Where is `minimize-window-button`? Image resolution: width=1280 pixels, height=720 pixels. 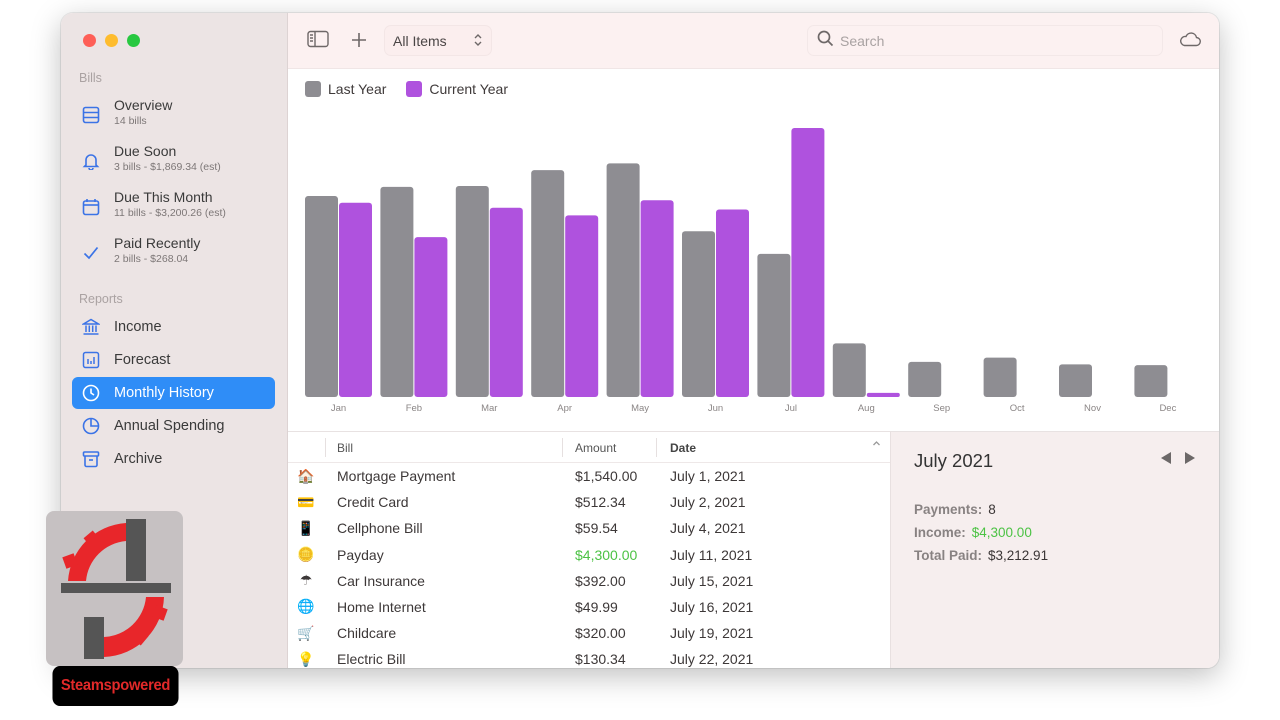
minimize-window-button is located at coordinates (111, 40).